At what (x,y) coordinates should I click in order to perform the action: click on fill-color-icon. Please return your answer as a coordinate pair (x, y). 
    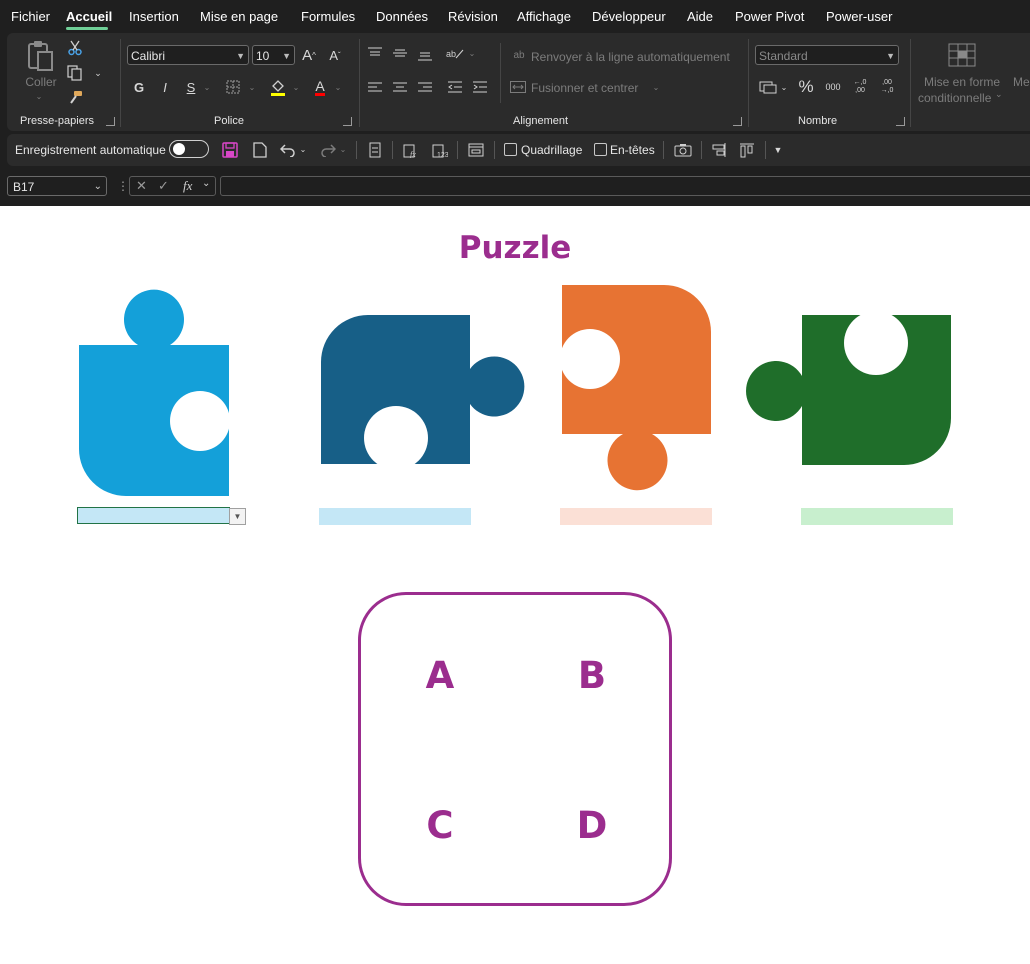
    Looking at the image, I should click on (278, 87).